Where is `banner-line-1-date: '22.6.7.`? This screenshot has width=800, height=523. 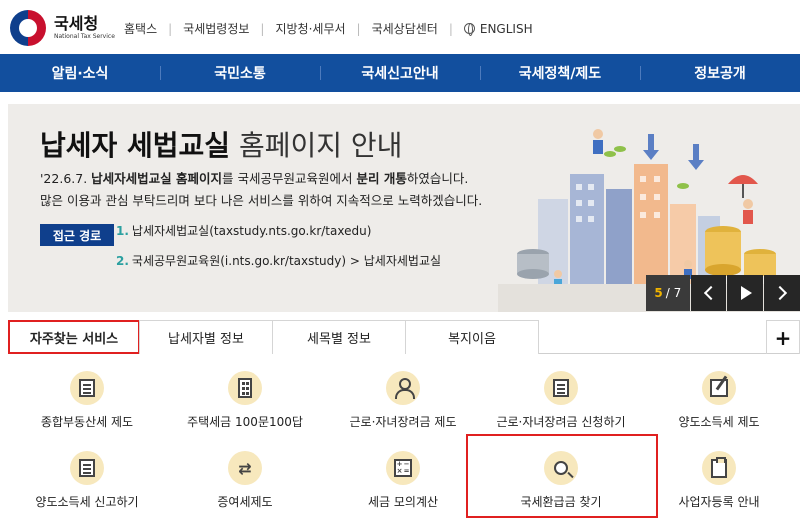
banner-line-1-date: '22.6.7. is located at coordinates (66, 178).